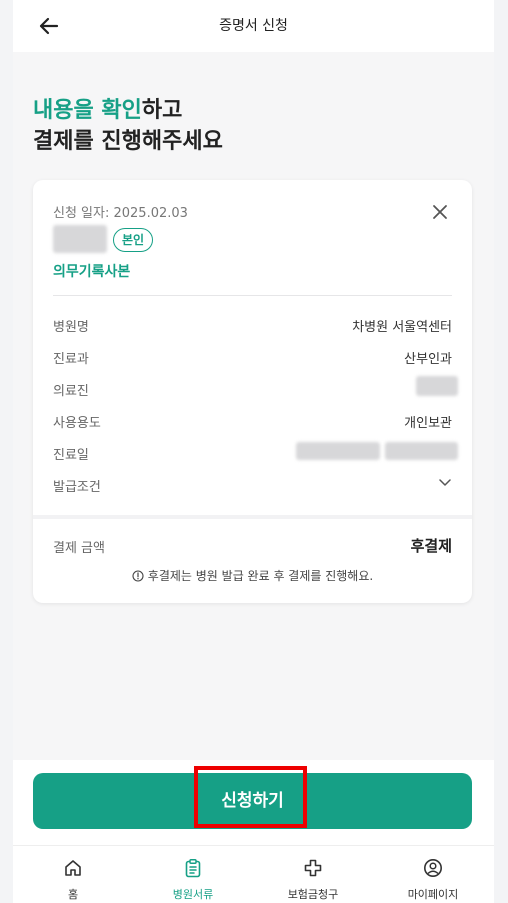 This screenshot has height=903, width=508. Describe the element at coordinates (250, 797) in the screenshot. I see `highlight-box` at that location.